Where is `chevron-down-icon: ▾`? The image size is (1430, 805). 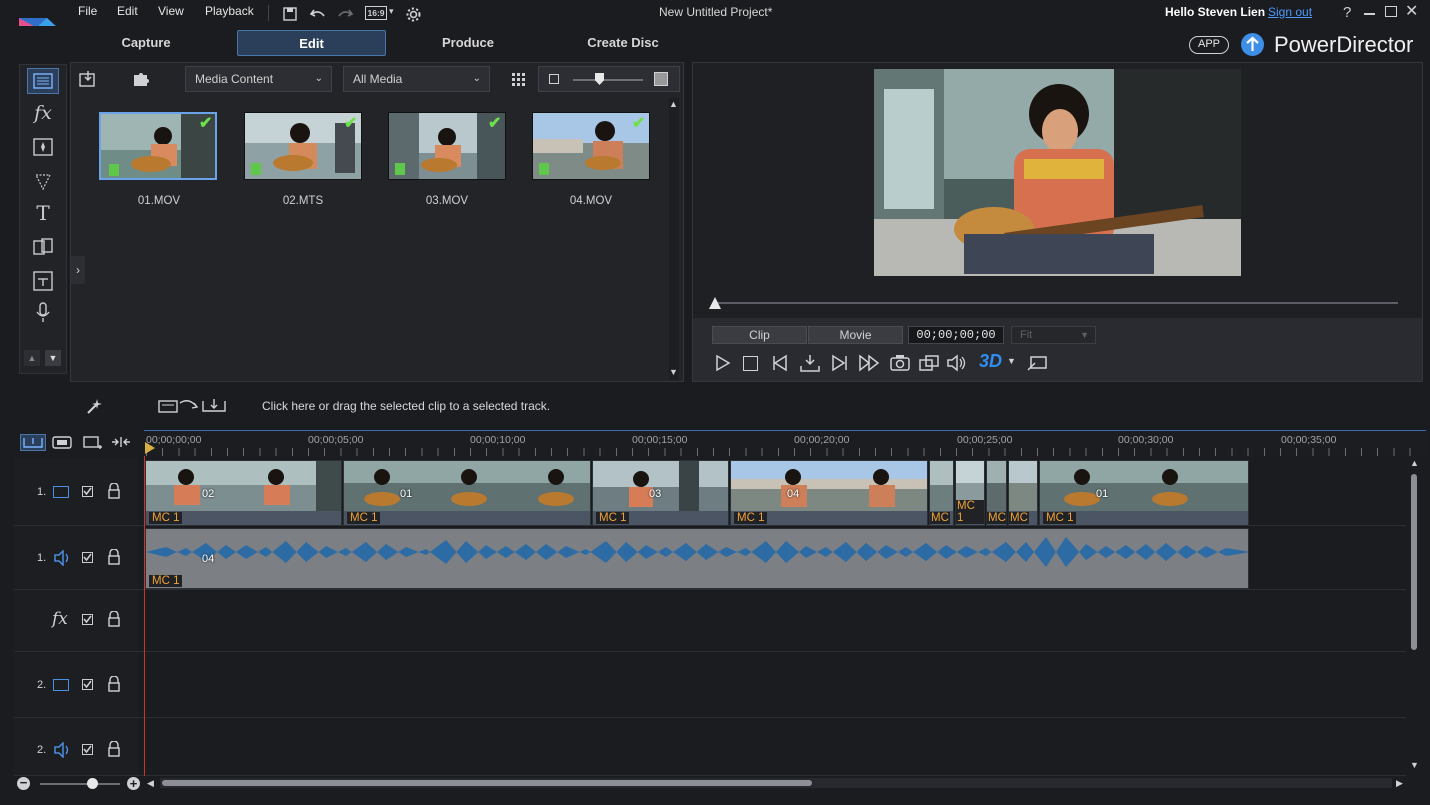 chevron-down-icon: ▾ is located at coordinates (391, 11).